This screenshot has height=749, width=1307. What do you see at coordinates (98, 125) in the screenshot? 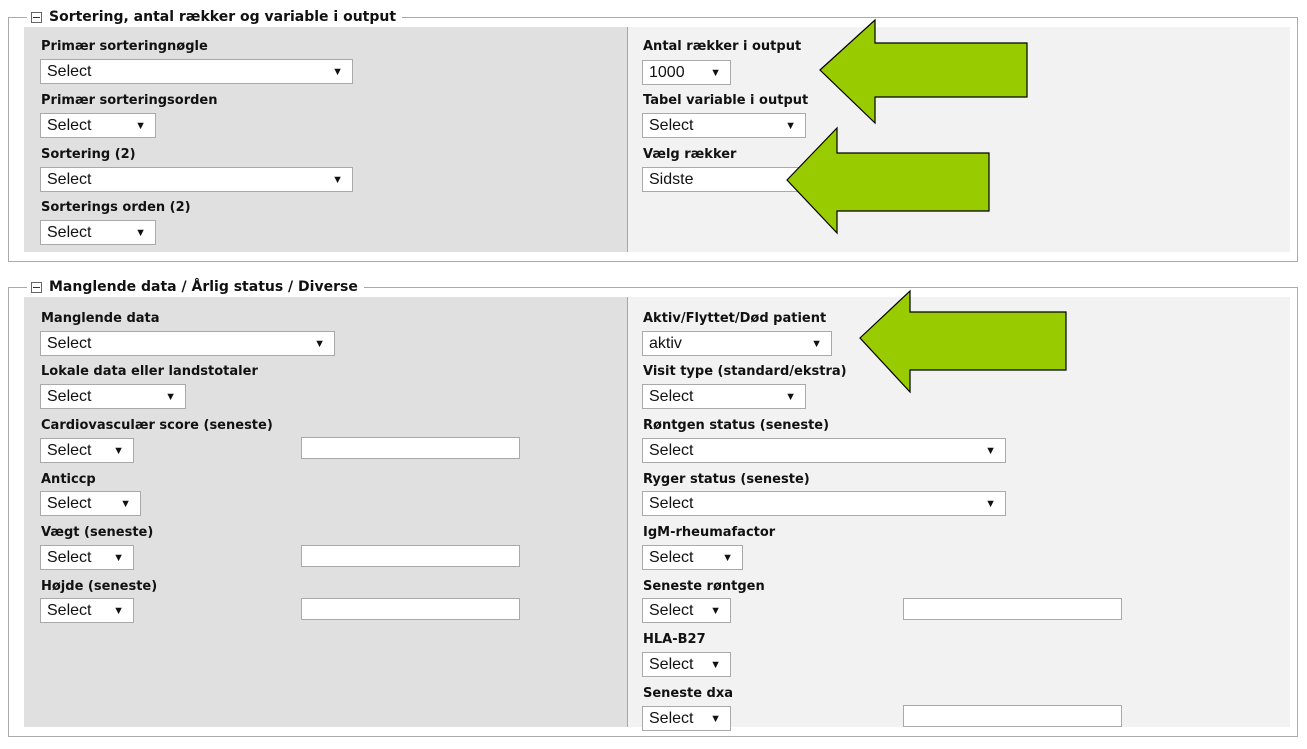
I see `primary-sort-order-select: Select ▼` at bounding box center [98, 125].